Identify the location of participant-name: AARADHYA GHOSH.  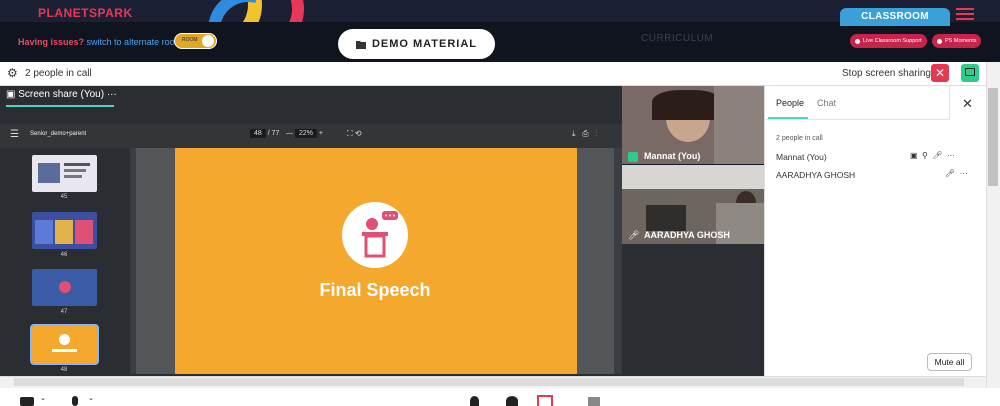
(816, 175).